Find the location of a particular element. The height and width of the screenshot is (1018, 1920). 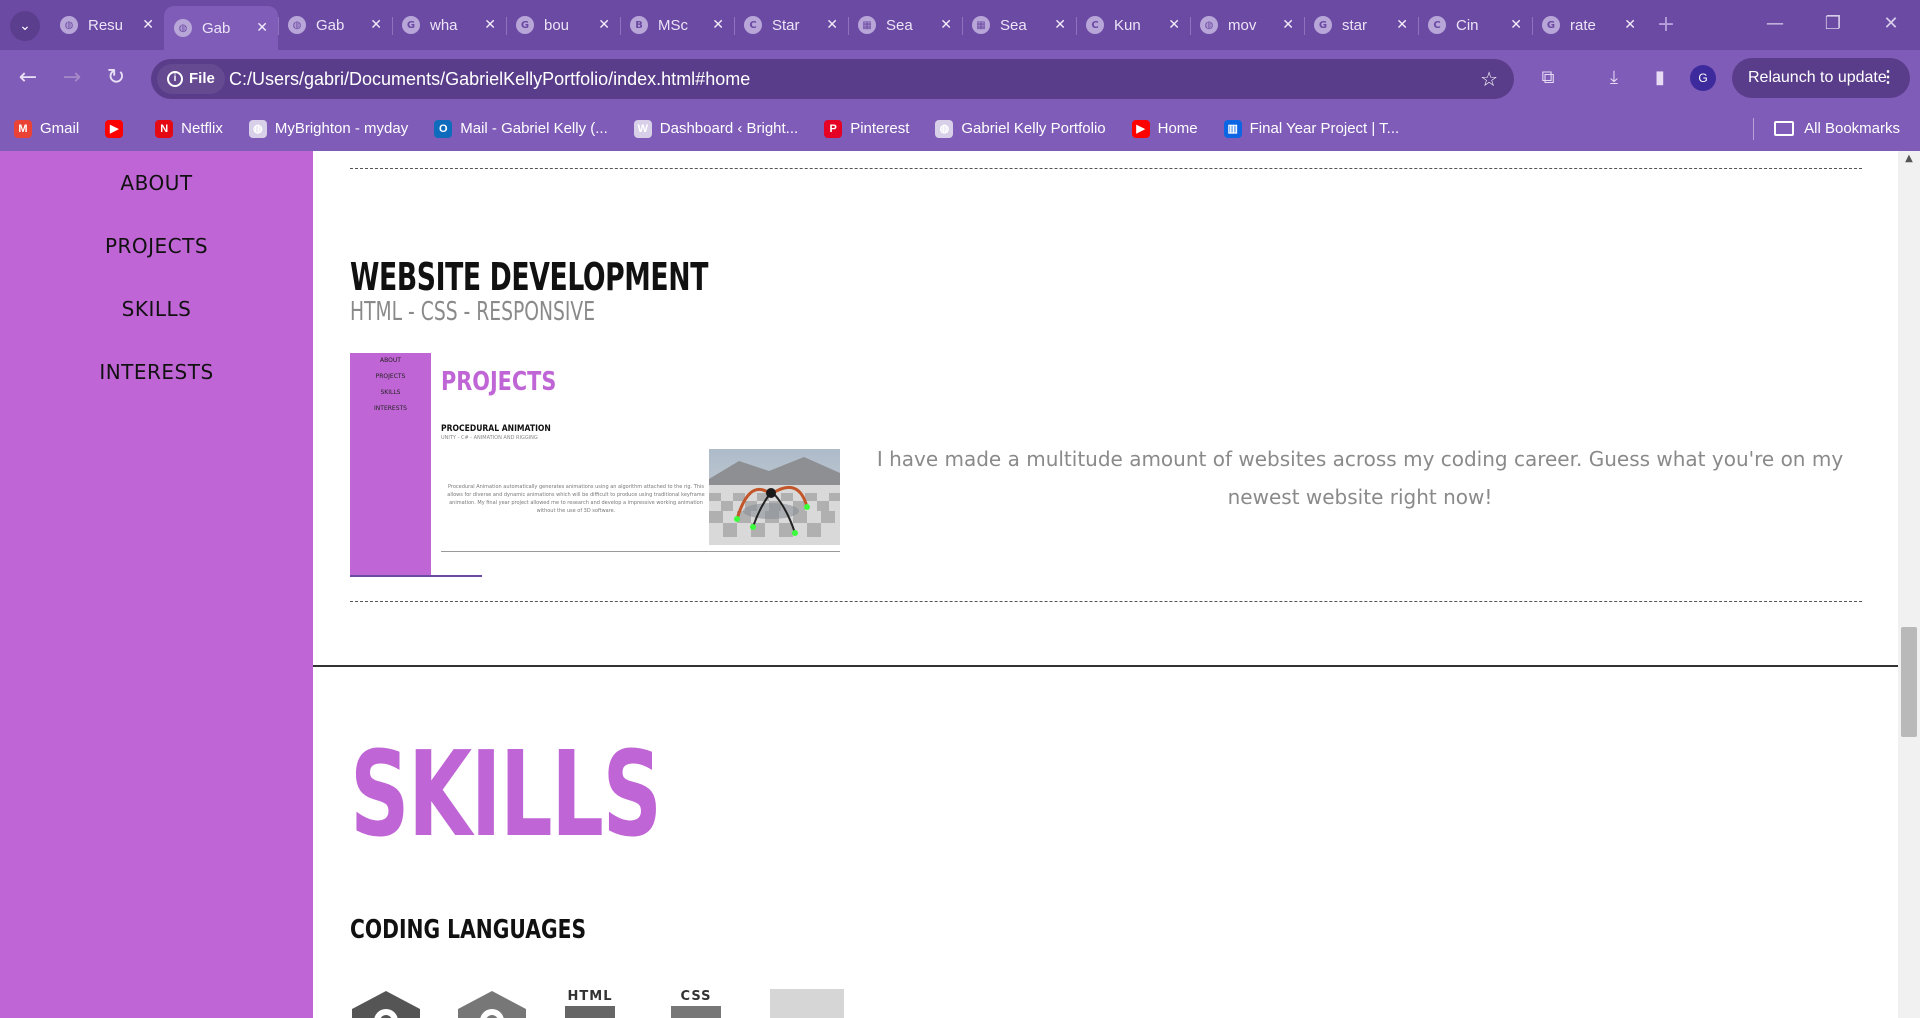

tab-8: ▦ Sea ✕ is located at coordinates (1019, 25).